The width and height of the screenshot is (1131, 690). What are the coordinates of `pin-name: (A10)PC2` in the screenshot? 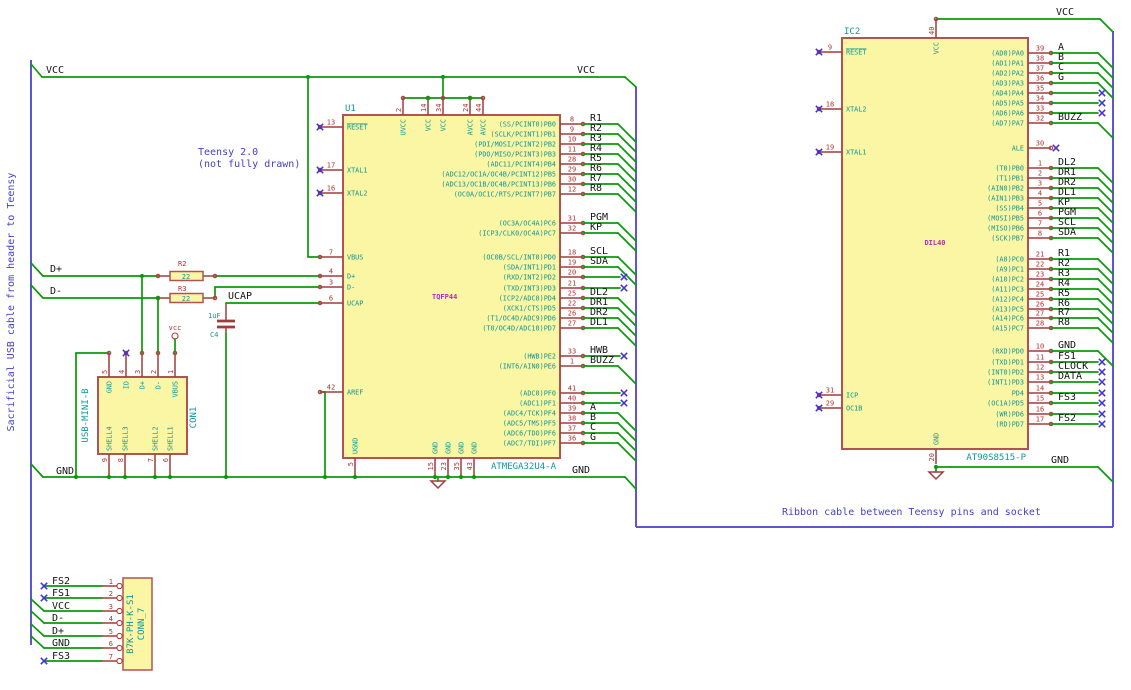 It's located at (1007, 280).